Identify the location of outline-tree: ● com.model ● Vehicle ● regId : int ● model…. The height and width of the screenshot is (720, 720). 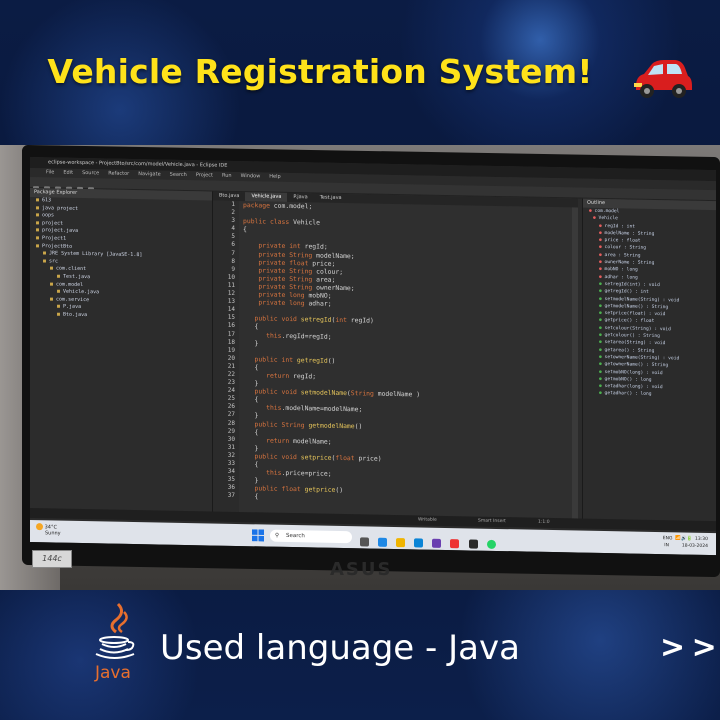
(649, 304).